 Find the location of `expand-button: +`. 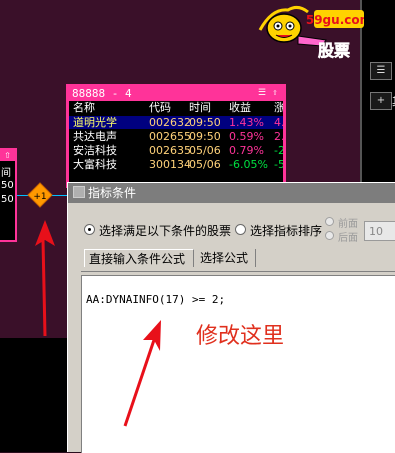

expand-button: + is located at coordinates (381, 101).